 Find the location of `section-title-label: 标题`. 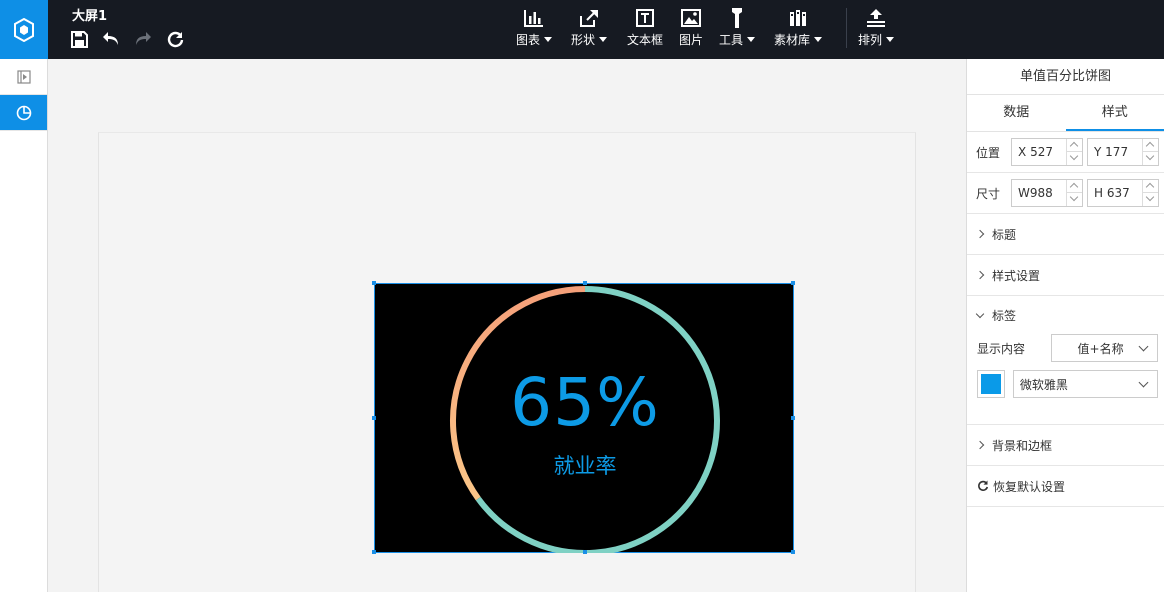

section-title-label: 标题 is located at coordinates (1004, 234).